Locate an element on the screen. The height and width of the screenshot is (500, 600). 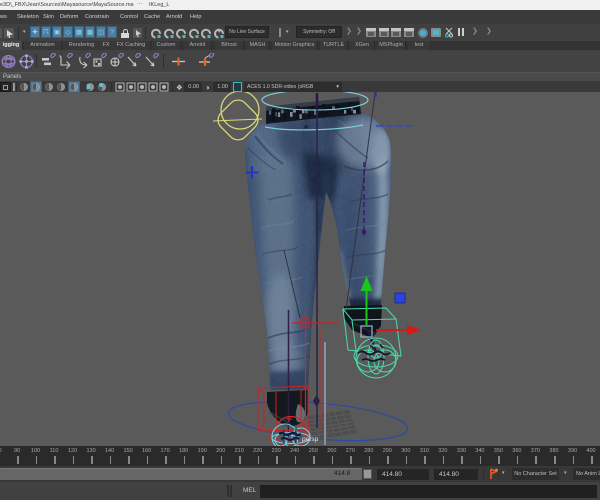
svg-text: persp is located at coordinates (310, 439).